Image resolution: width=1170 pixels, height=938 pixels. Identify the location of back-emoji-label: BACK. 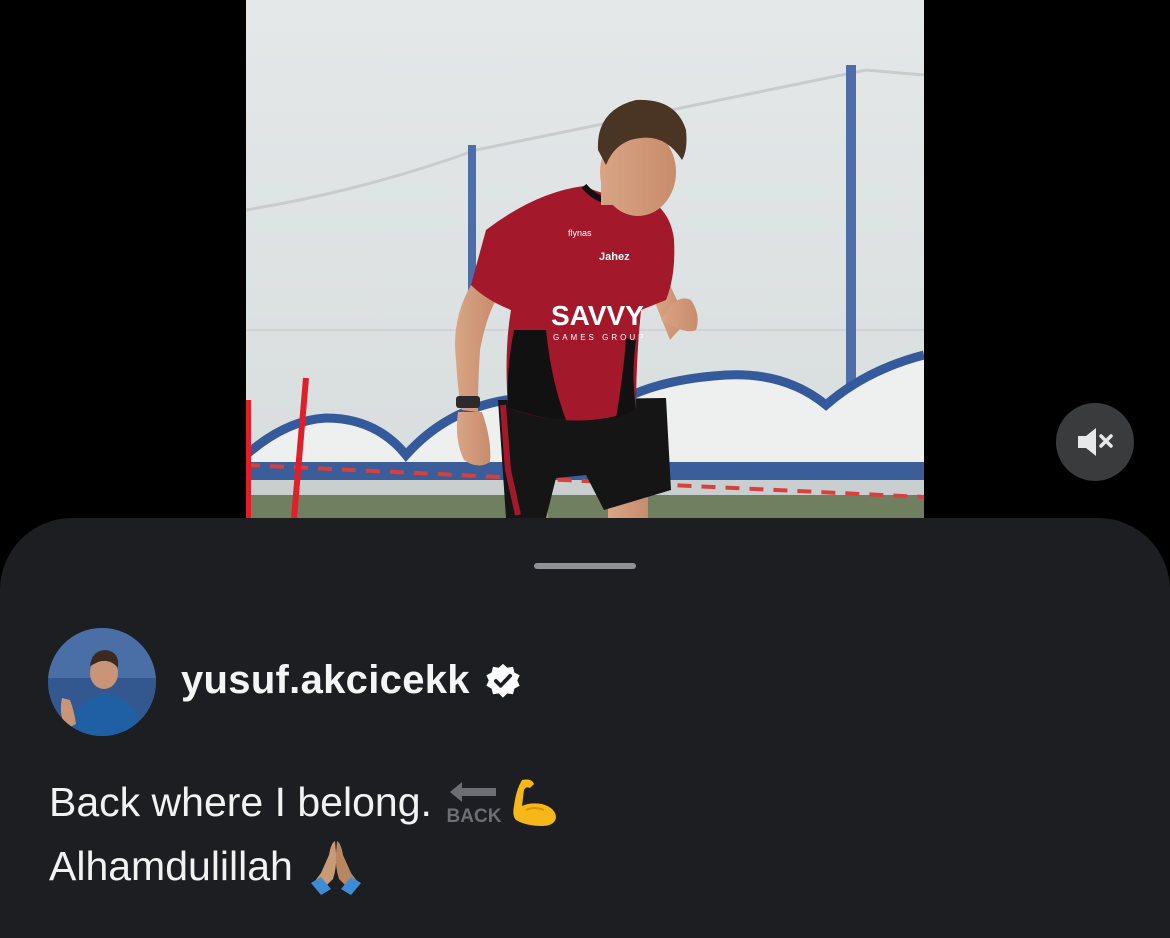
(473, 816).